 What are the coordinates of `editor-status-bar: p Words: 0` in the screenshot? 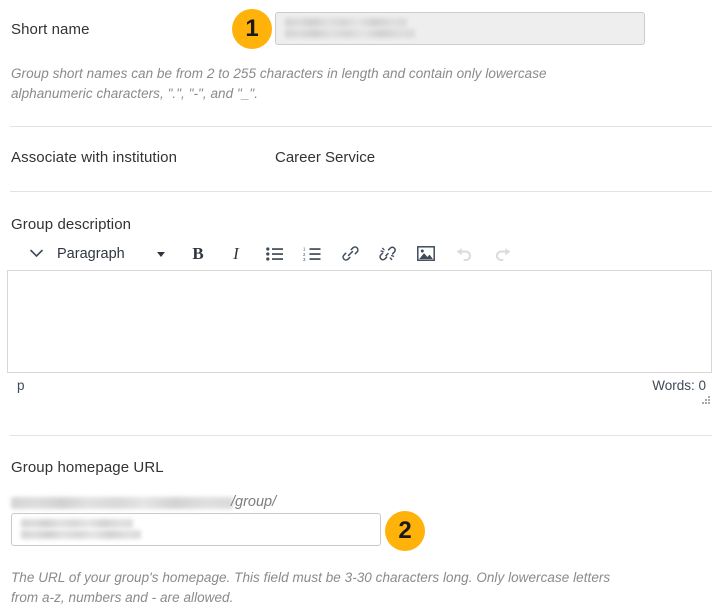 It's located at (359, 392).